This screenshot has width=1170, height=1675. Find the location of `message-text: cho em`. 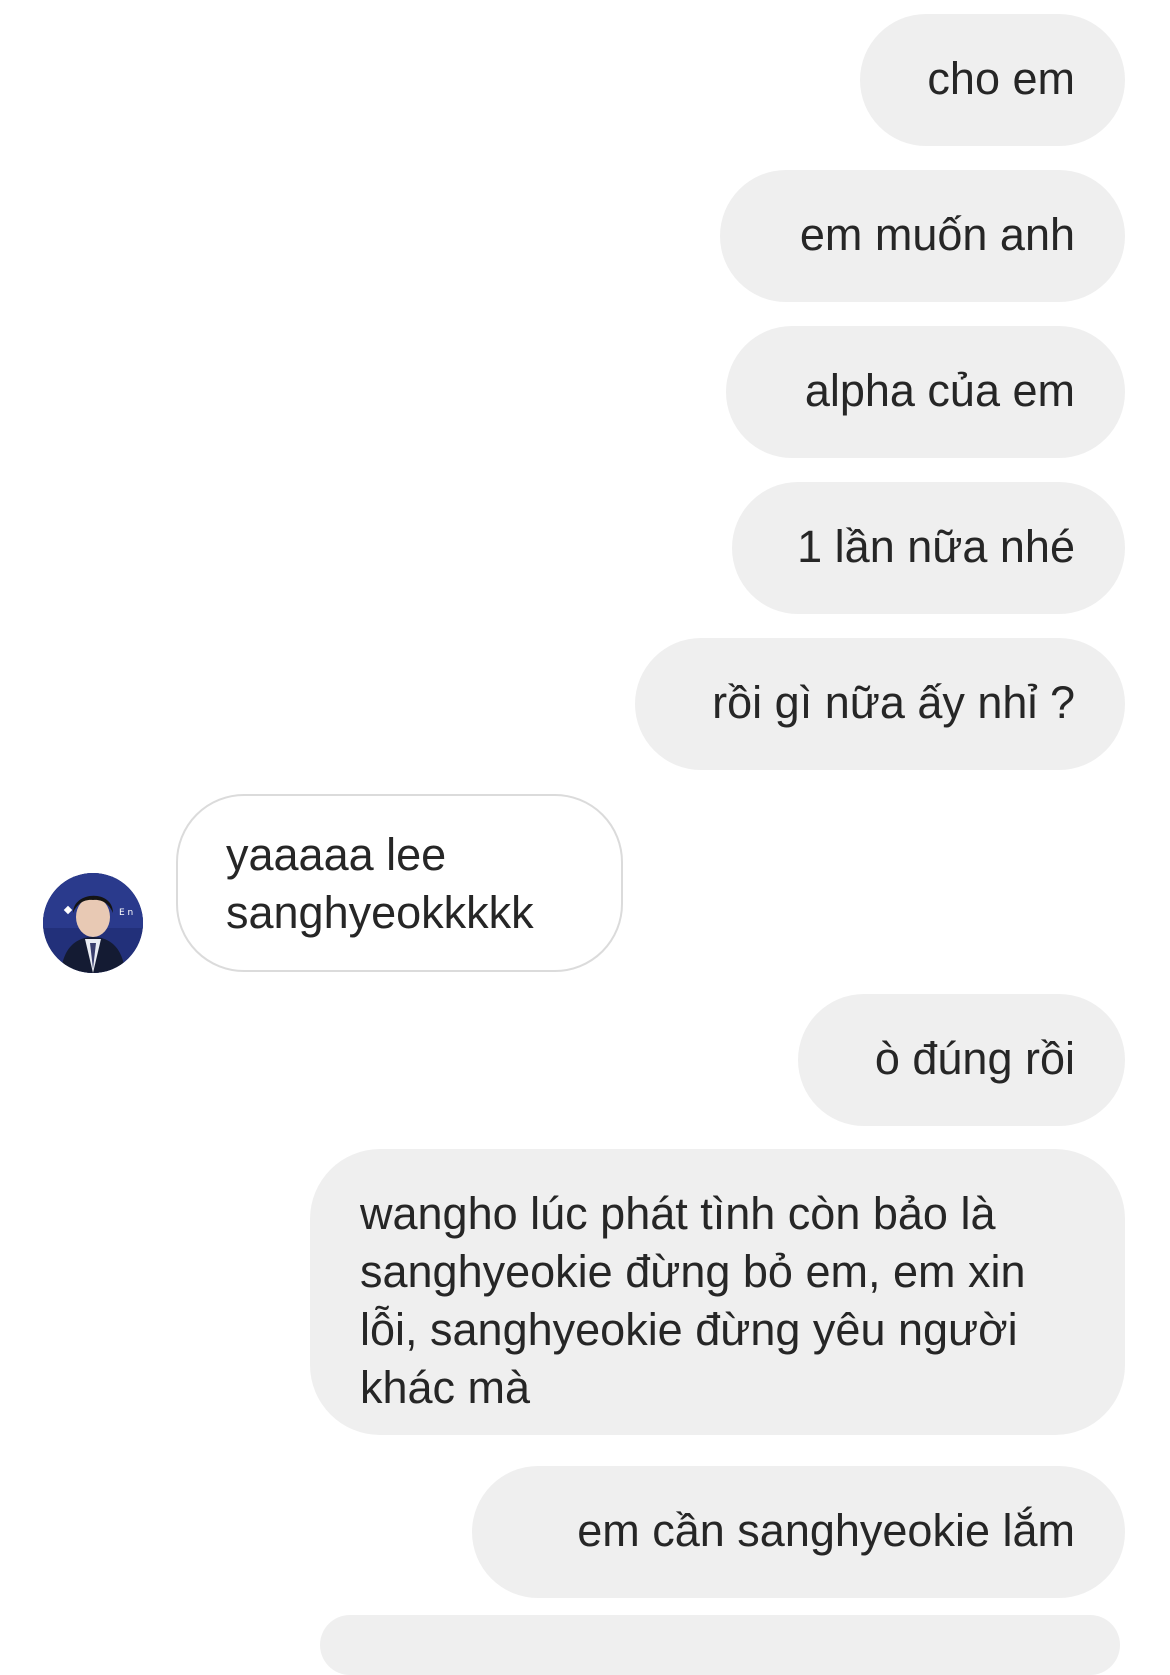

message-text: cho em is located at coordinates (1001, 78).